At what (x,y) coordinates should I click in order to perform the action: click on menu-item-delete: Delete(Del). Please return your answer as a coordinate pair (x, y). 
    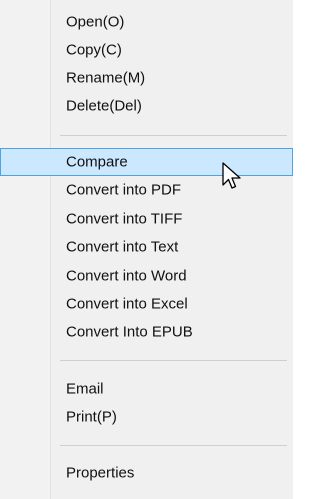
    Looking at the image, I should click on (146, 106).